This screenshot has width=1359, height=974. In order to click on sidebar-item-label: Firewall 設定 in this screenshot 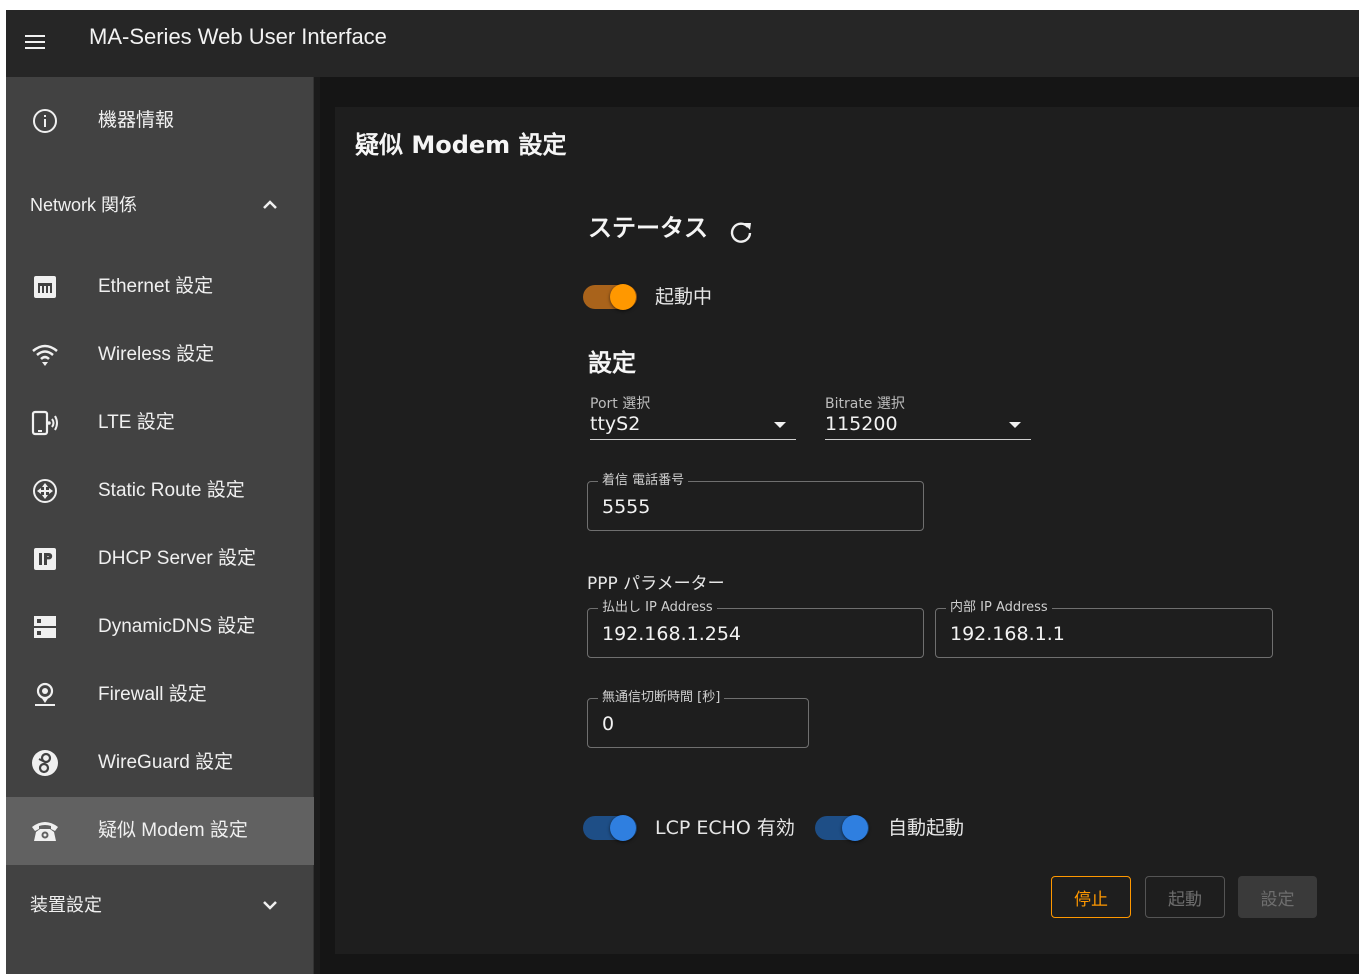, I will do `click(152, 694)`.